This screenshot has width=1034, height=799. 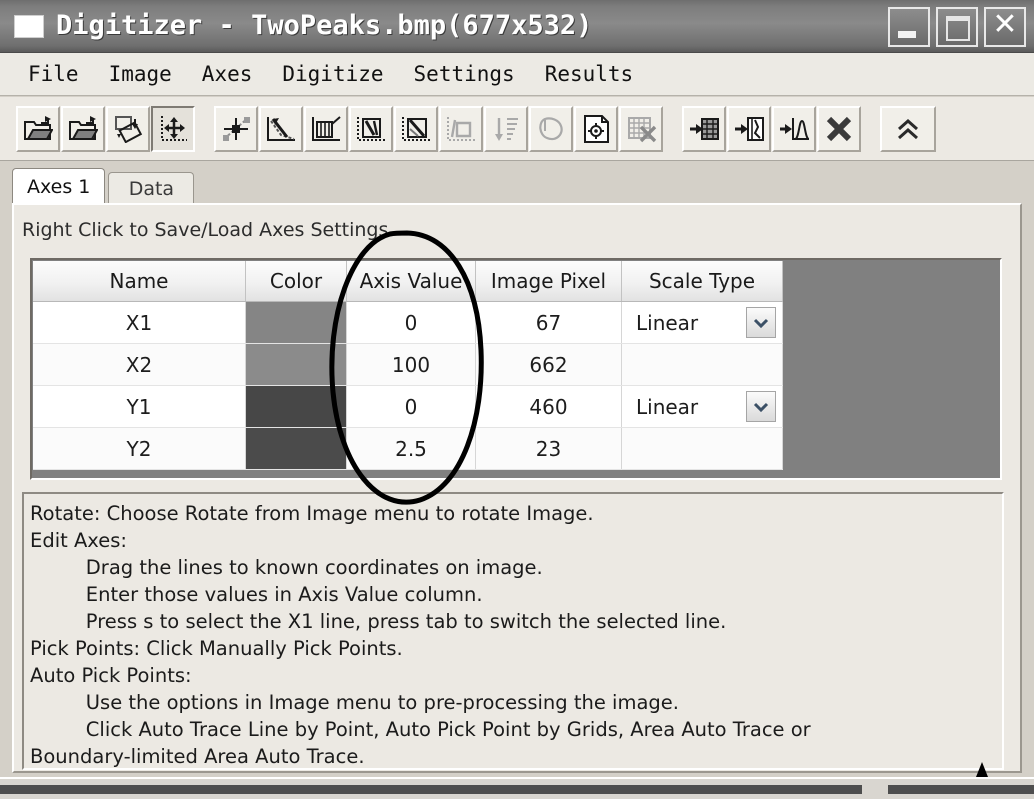 What do you see at coordinates (702, 406) in the screenshot?
I see `cell-scale-type-y1: Linear` at bounding box center [702, 406].